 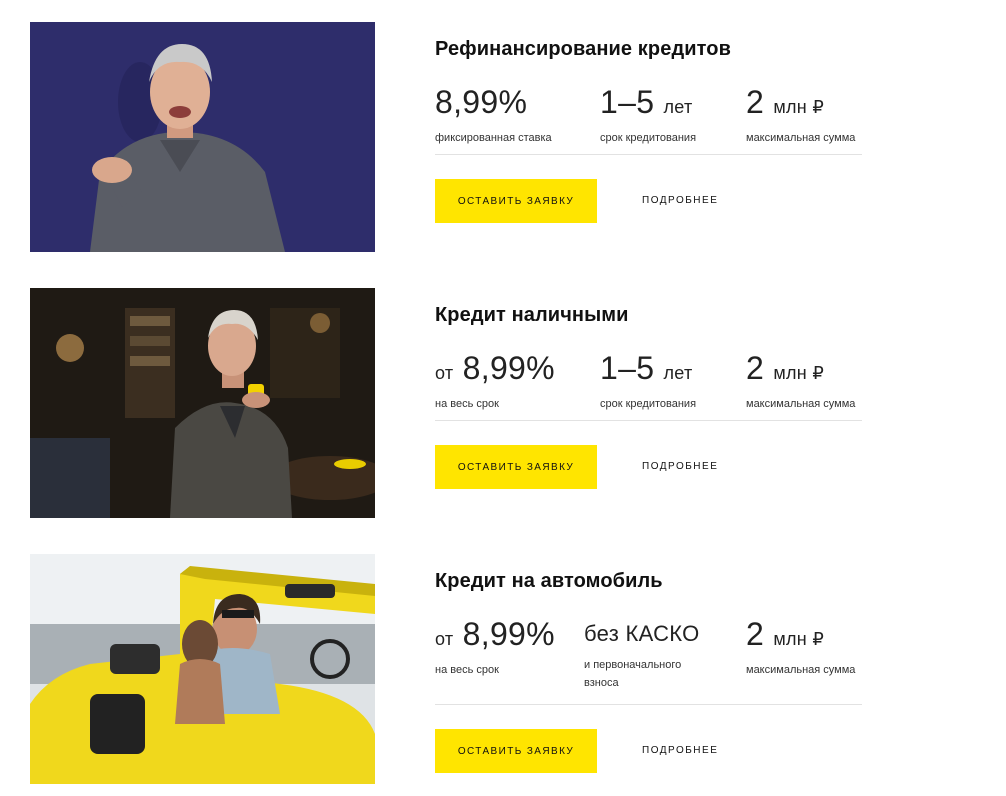 What do you see at coordinates (532, 315) in the screenshot?
I see `product-title: Кредит наличными` at bounding box center [532, 315].